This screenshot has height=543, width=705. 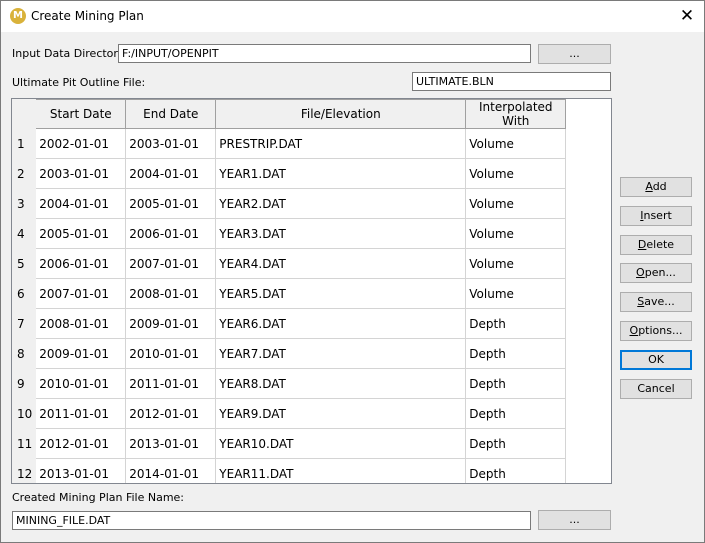 What do you see at coordinates (81, 293) in the screenshot?
I see `start-date-cell: 2007-01-01` at bounding box center [81, 293].